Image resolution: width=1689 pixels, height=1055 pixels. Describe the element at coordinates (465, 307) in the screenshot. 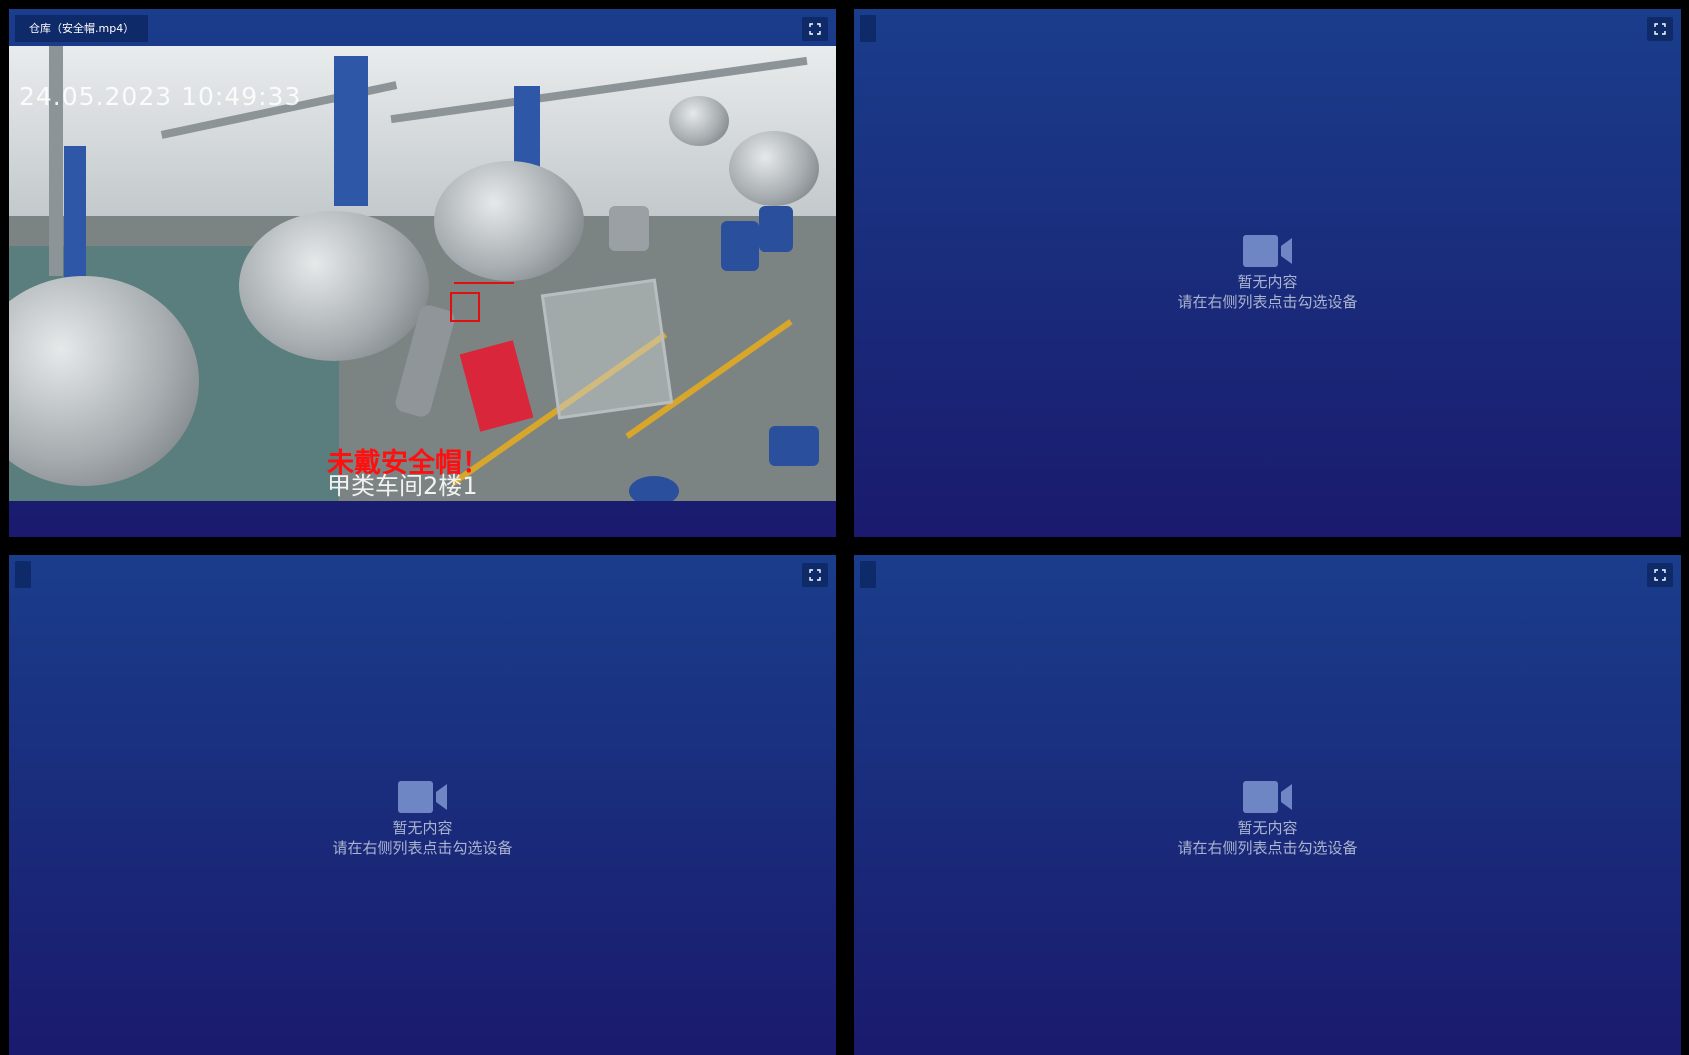

I see `detection-box` at that location.